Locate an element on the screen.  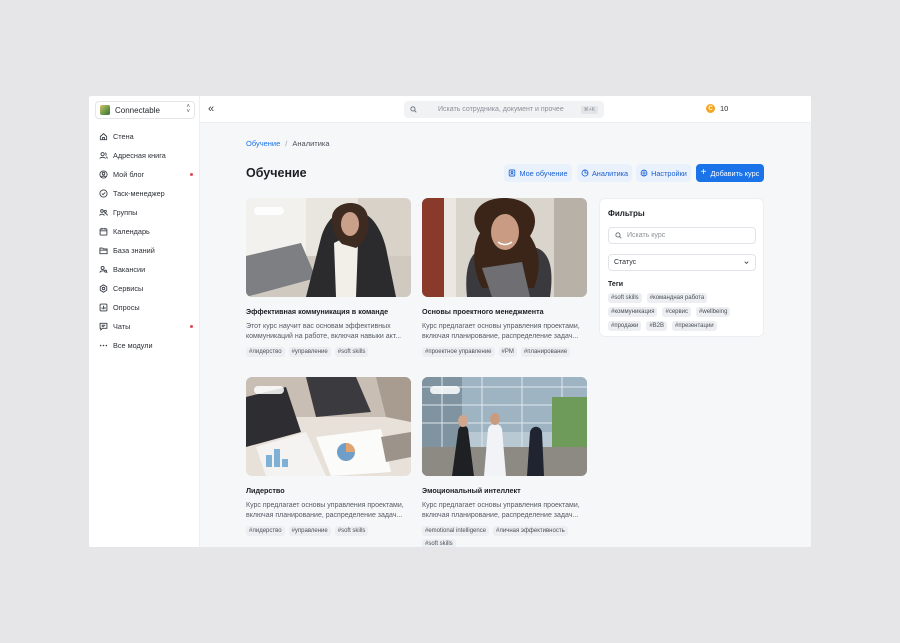
sidebar-item-label: Таск-менеджер is located at coordinates (139, 193).